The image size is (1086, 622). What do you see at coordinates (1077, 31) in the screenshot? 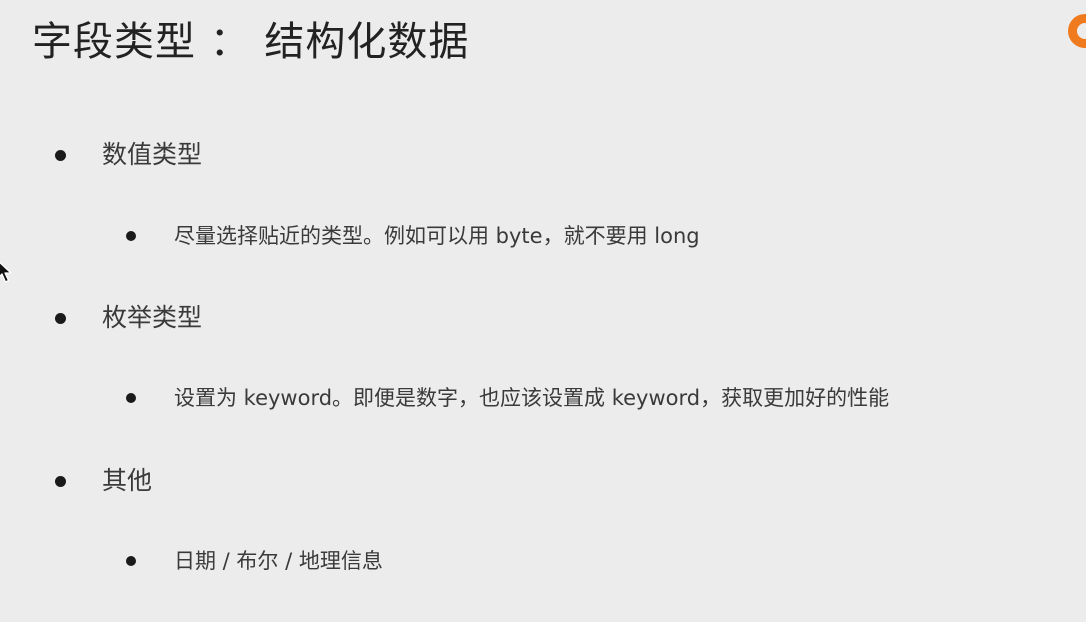
I see `orange-ring-logo-icon` at bounding box center [1077, 31].